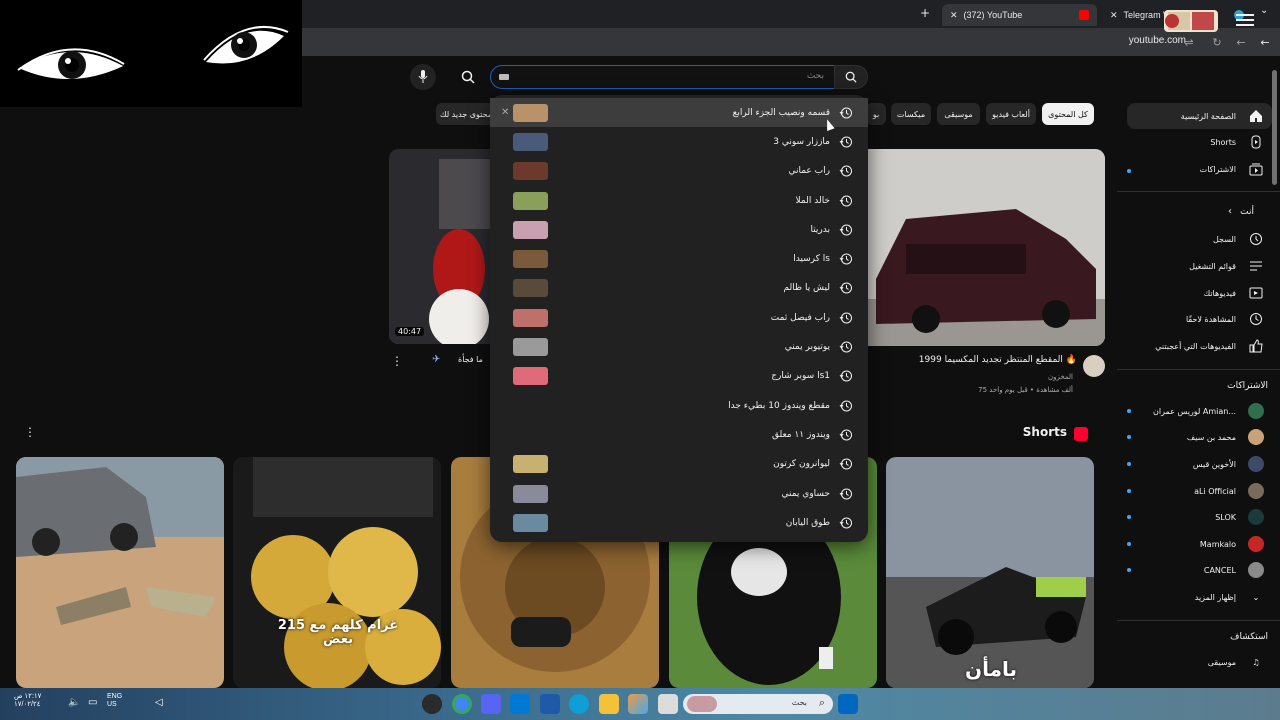 The image size is (1280, 720). What do you see at coordinates (820, 229) in the screenshot?
I see `suggestion-text: بدريتا` at bounding box center [820, 229].